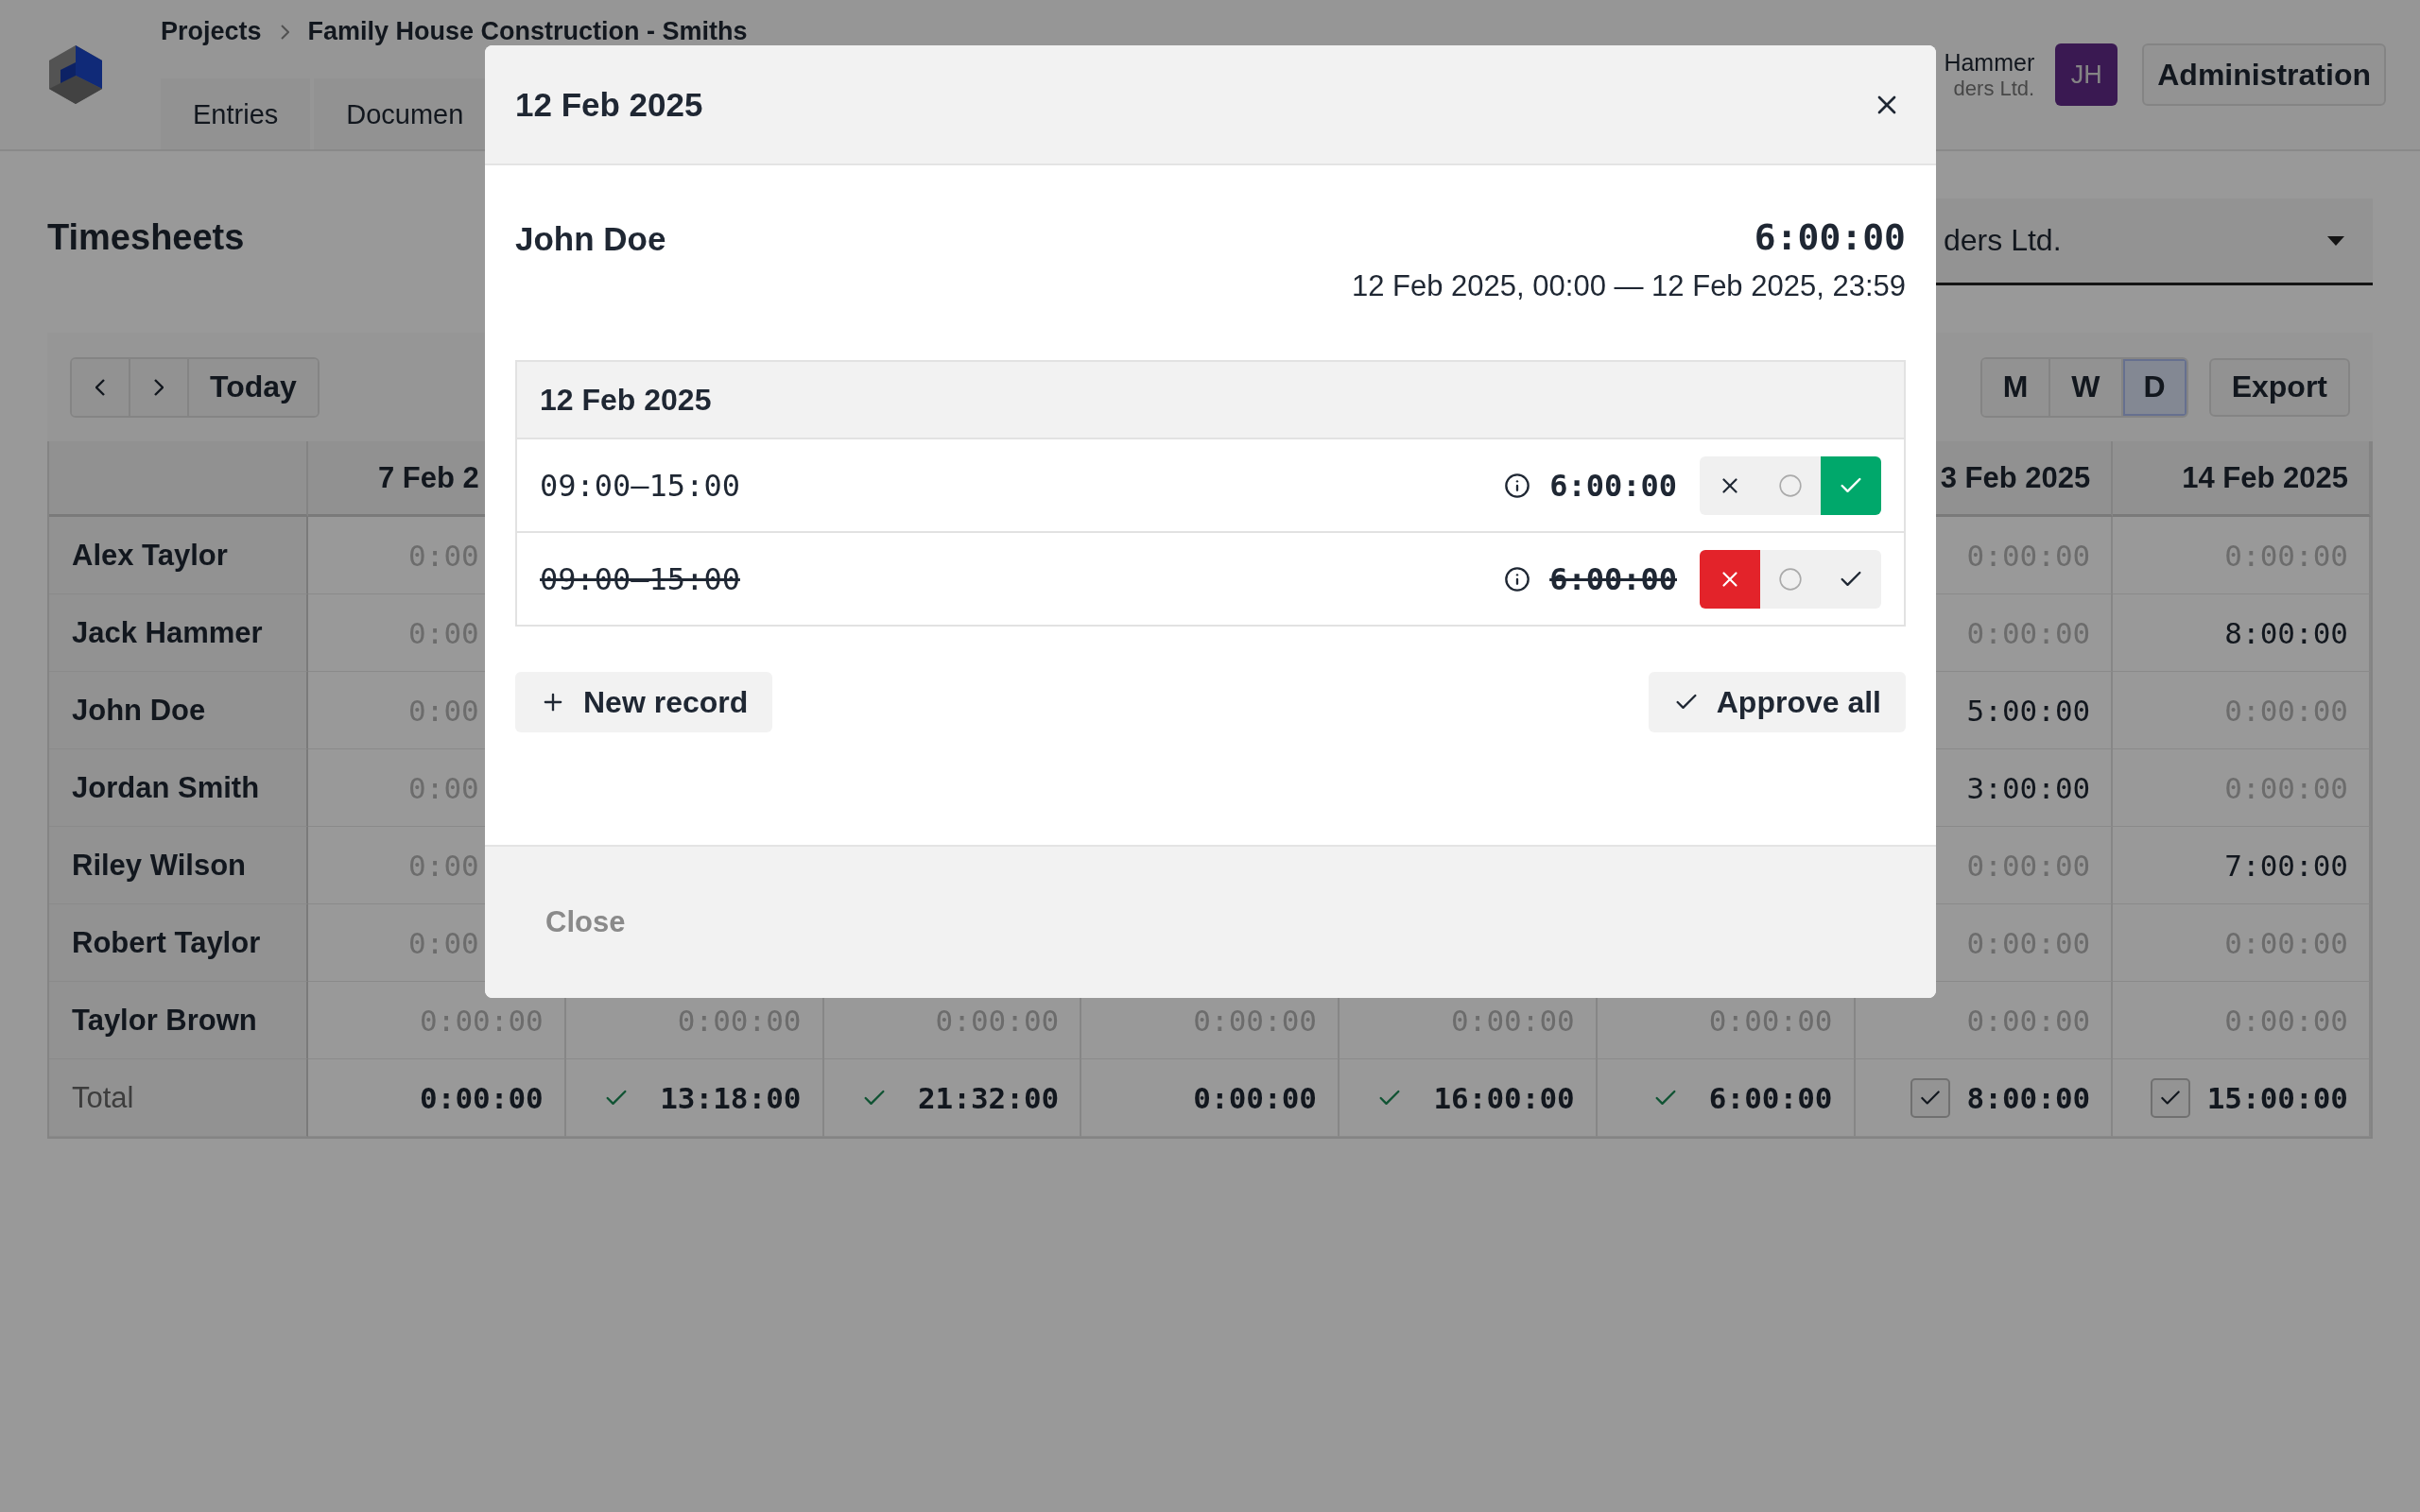 Image resolution: width=2420 pixels, height=1512 pixels. Describe the element at coordinates (2086, 387) in the screenshot. I see `view-toggle: W` at that location.